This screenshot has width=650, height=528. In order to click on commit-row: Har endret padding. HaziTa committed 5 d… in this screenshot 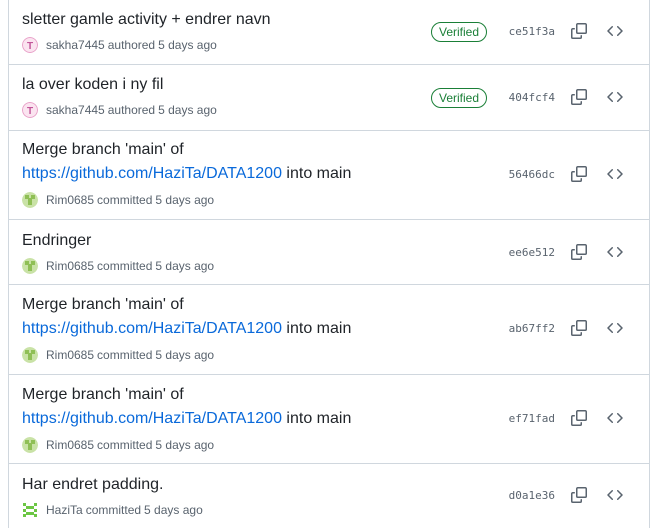, I will do `click(329, 496)`.